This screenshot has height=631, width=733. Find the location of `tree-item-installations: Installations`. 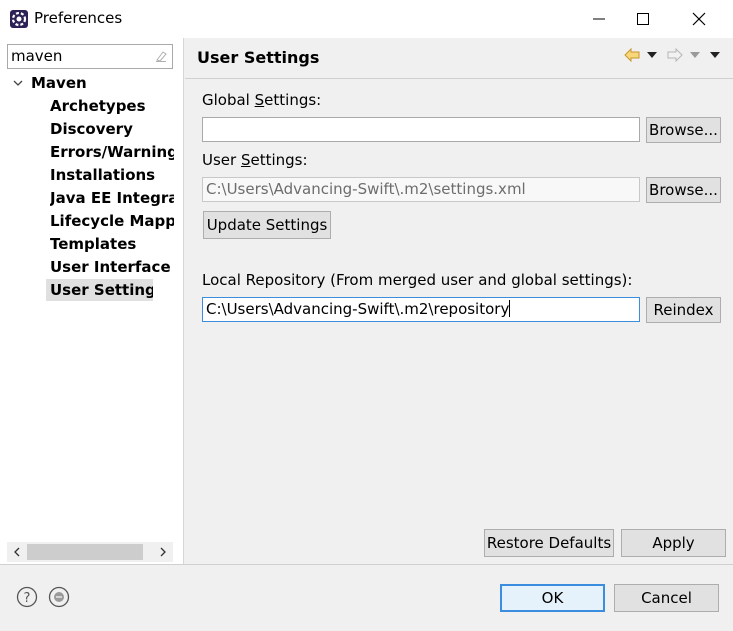

tree-item-installations: Installations is located at coordinates (112, 175).